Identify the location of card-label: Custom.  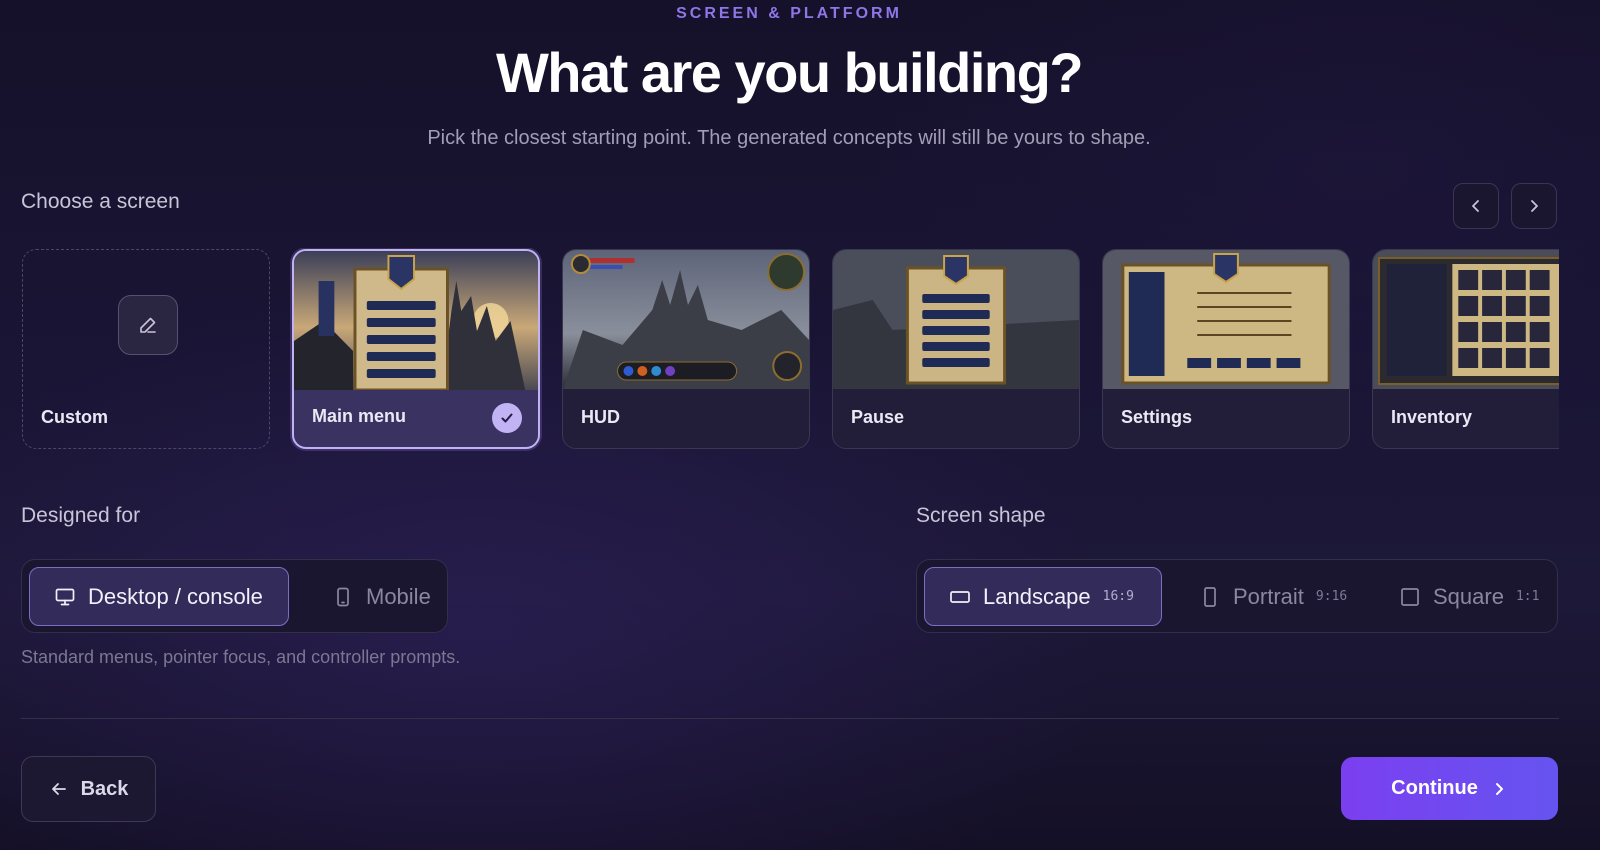
(74, 417).